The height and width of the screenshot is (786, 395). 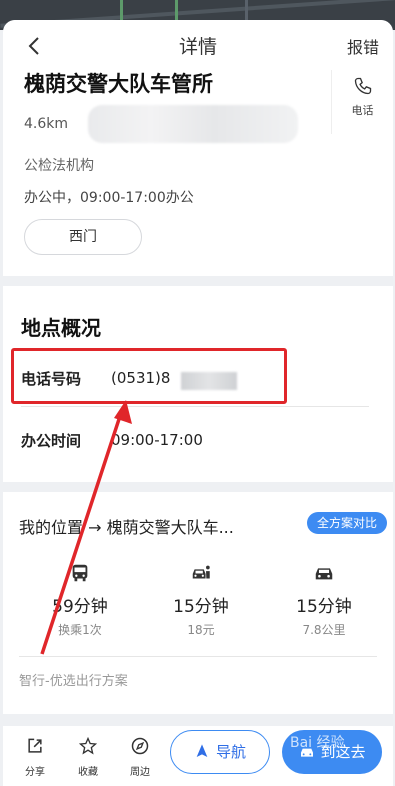 What do you see at coordinates (140, 746) in the screenshot?
I see `compass-icon` at bounding box center [140, 746].